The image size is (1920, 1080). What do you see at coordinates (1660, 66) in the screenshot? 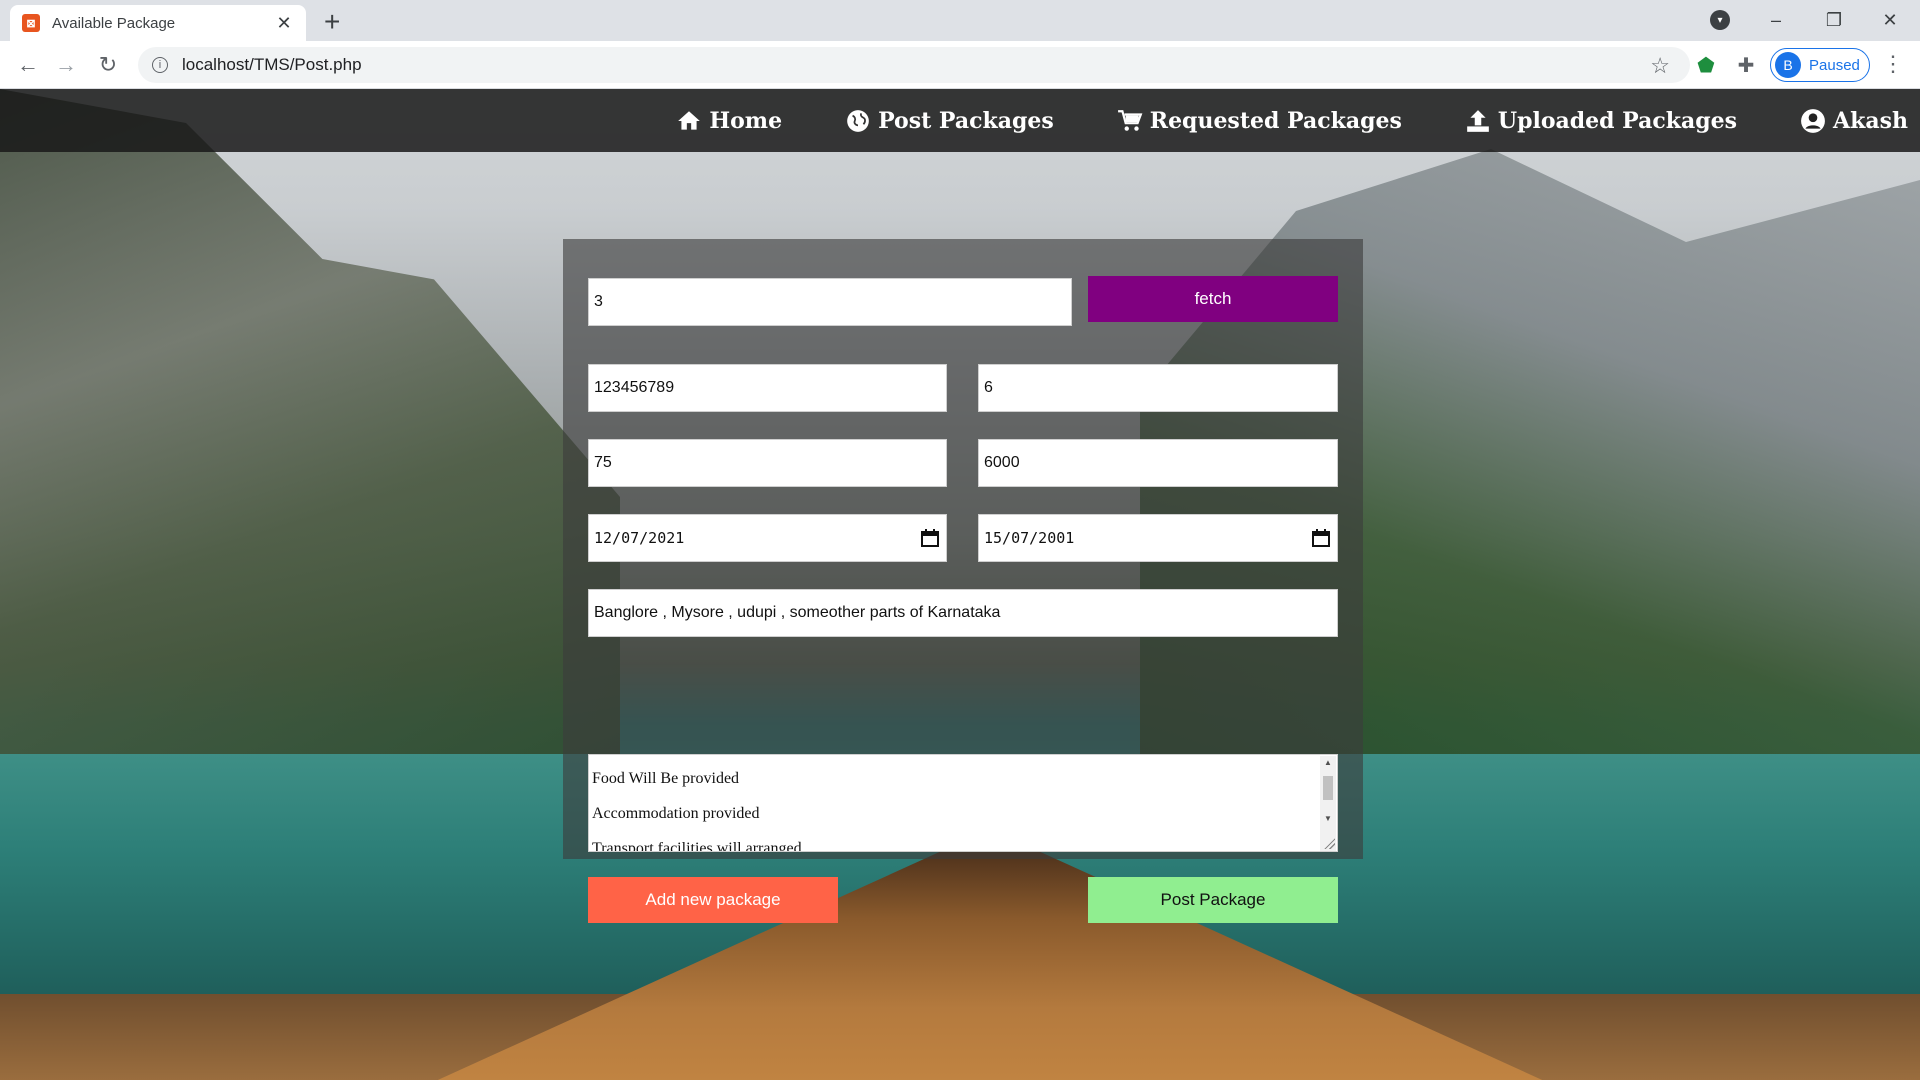
I see `bookmark-star-icon: ☆` at bounding box center [1660, 66].